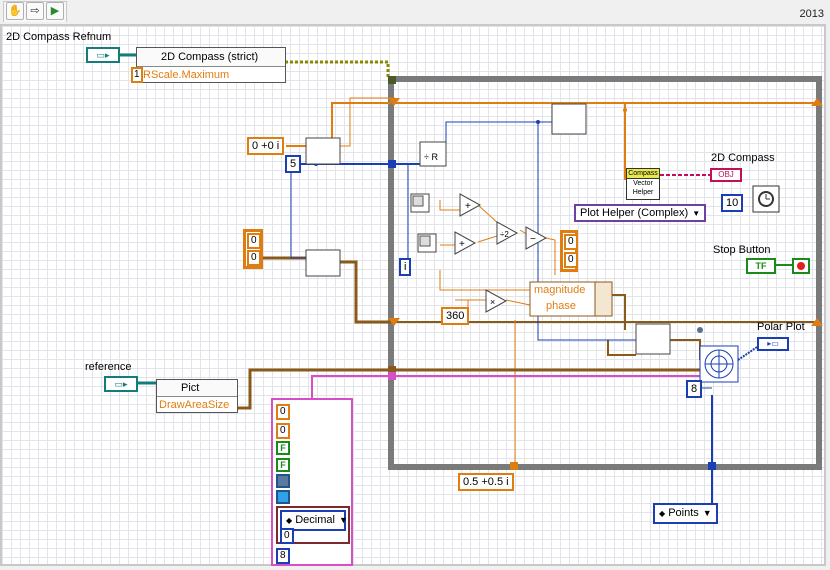 The height and width of the screenshot is (570, 830). I want to click on iteration-terminal: i, so click(405, 267).